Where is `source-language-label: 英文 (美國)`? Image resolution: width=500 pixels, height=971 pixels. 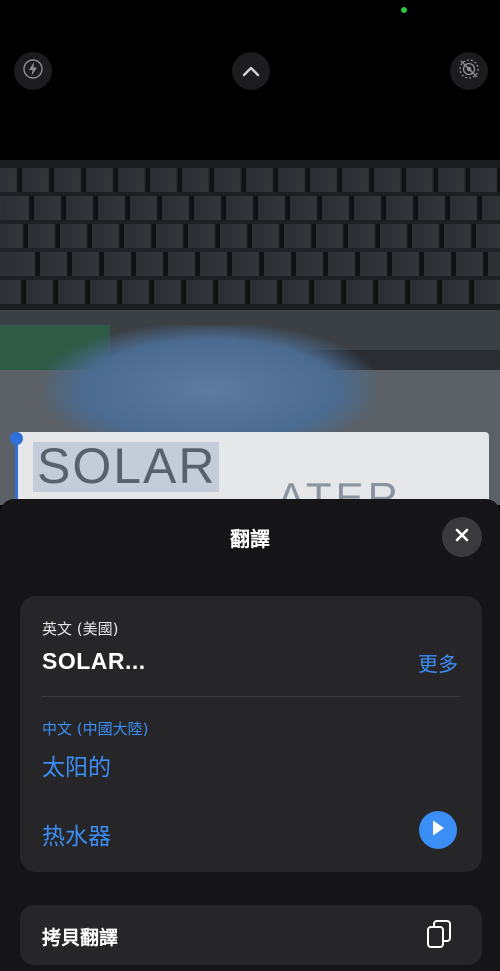 source-language-label: 英文 (美國) is located at coordinates (80, 629).